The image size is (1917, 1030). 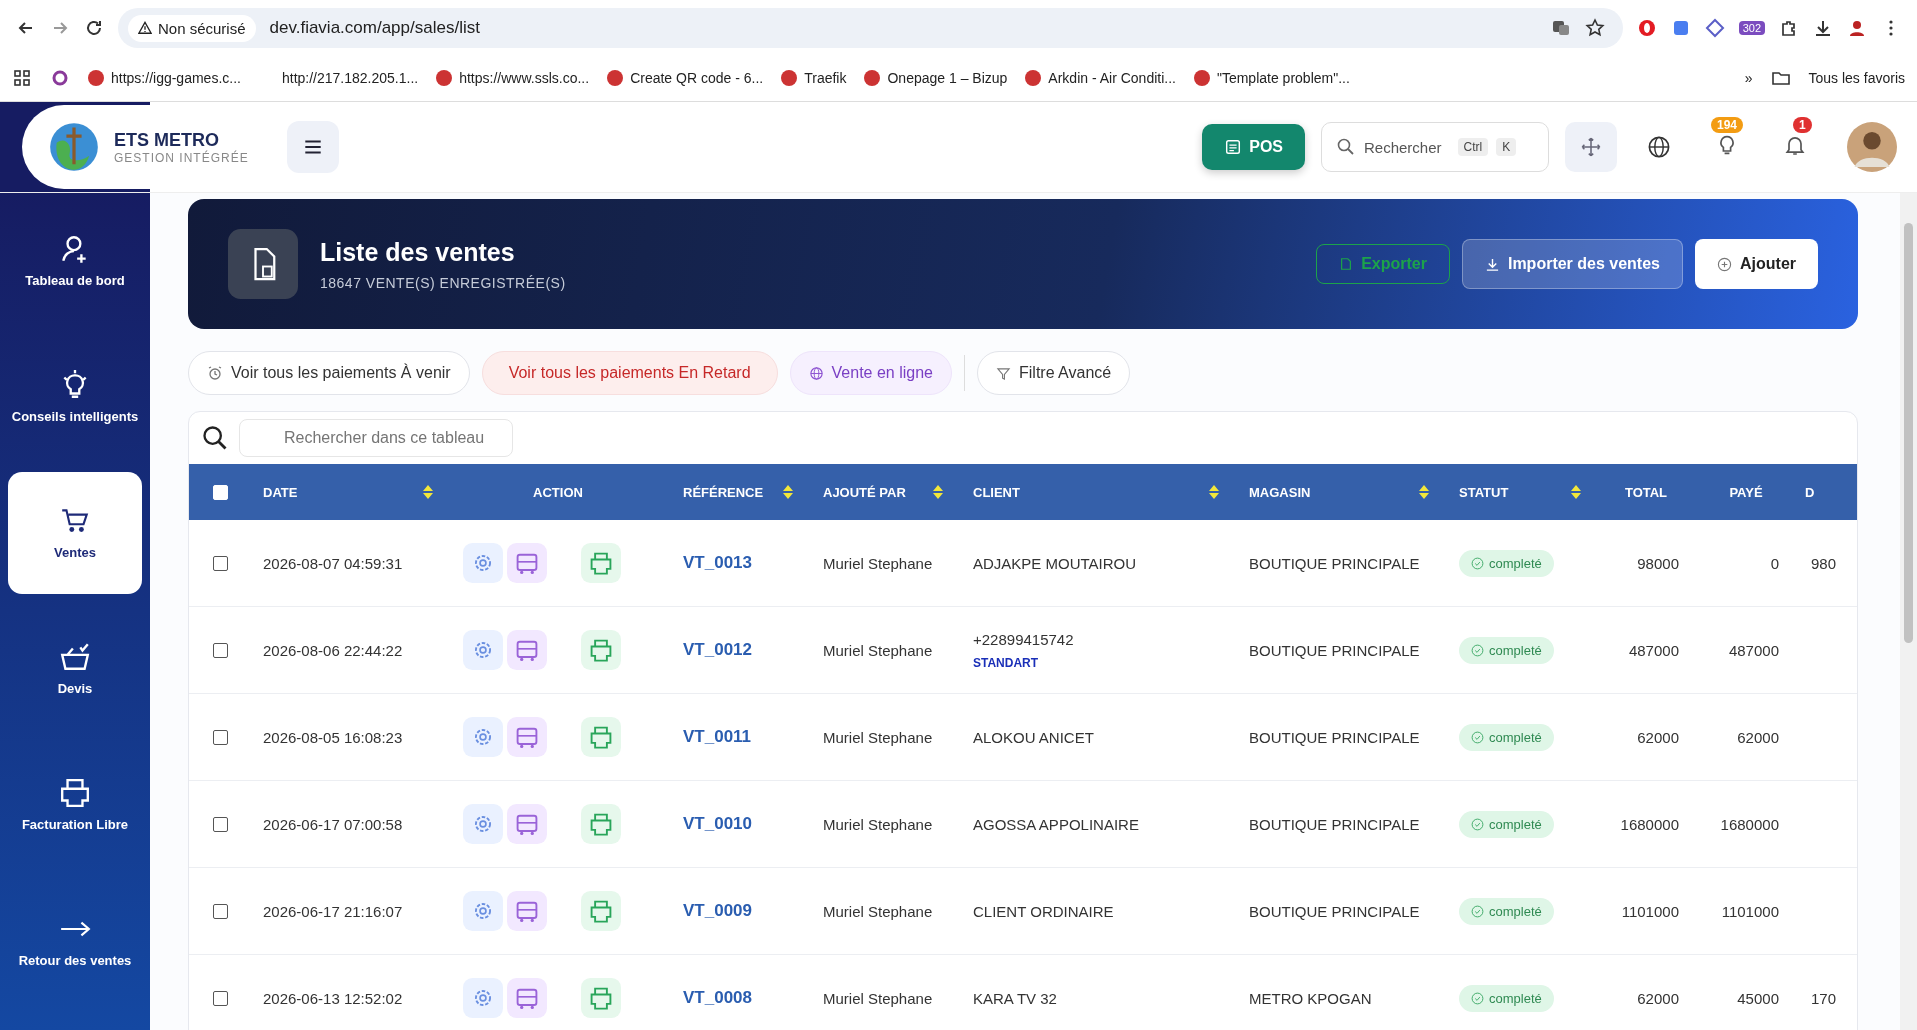 I want to click on sidebar-item: Conseils intelligents, so click(x=75, y=397).